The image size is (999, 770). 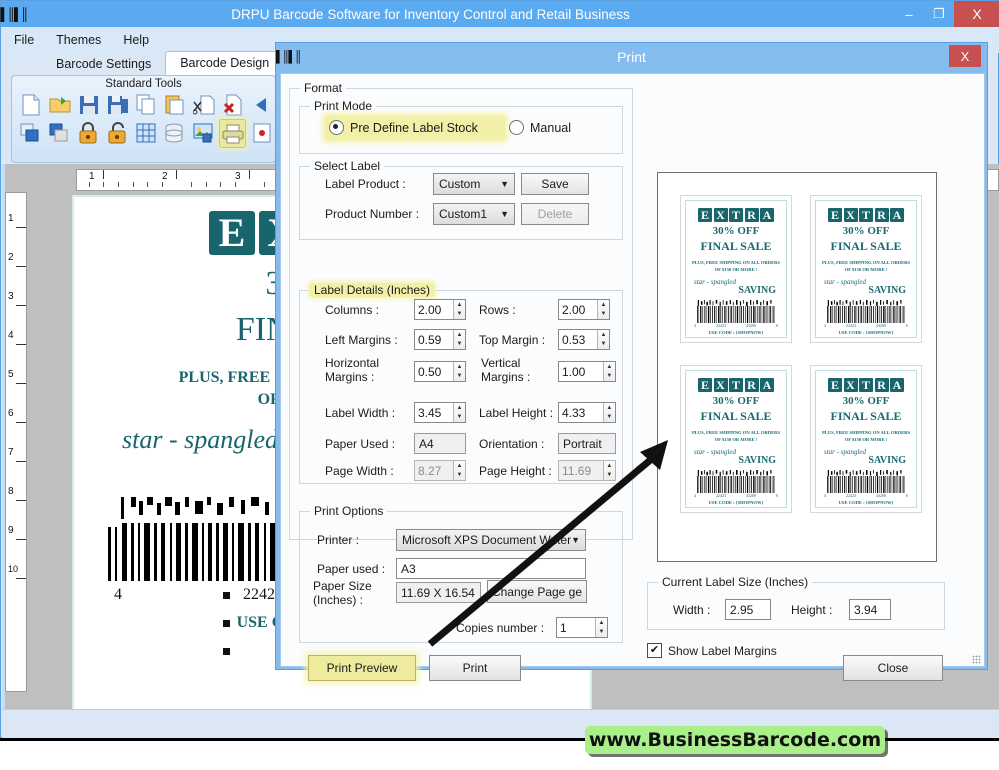 I want to click on print-button: Print, so click(x=475, y=668).